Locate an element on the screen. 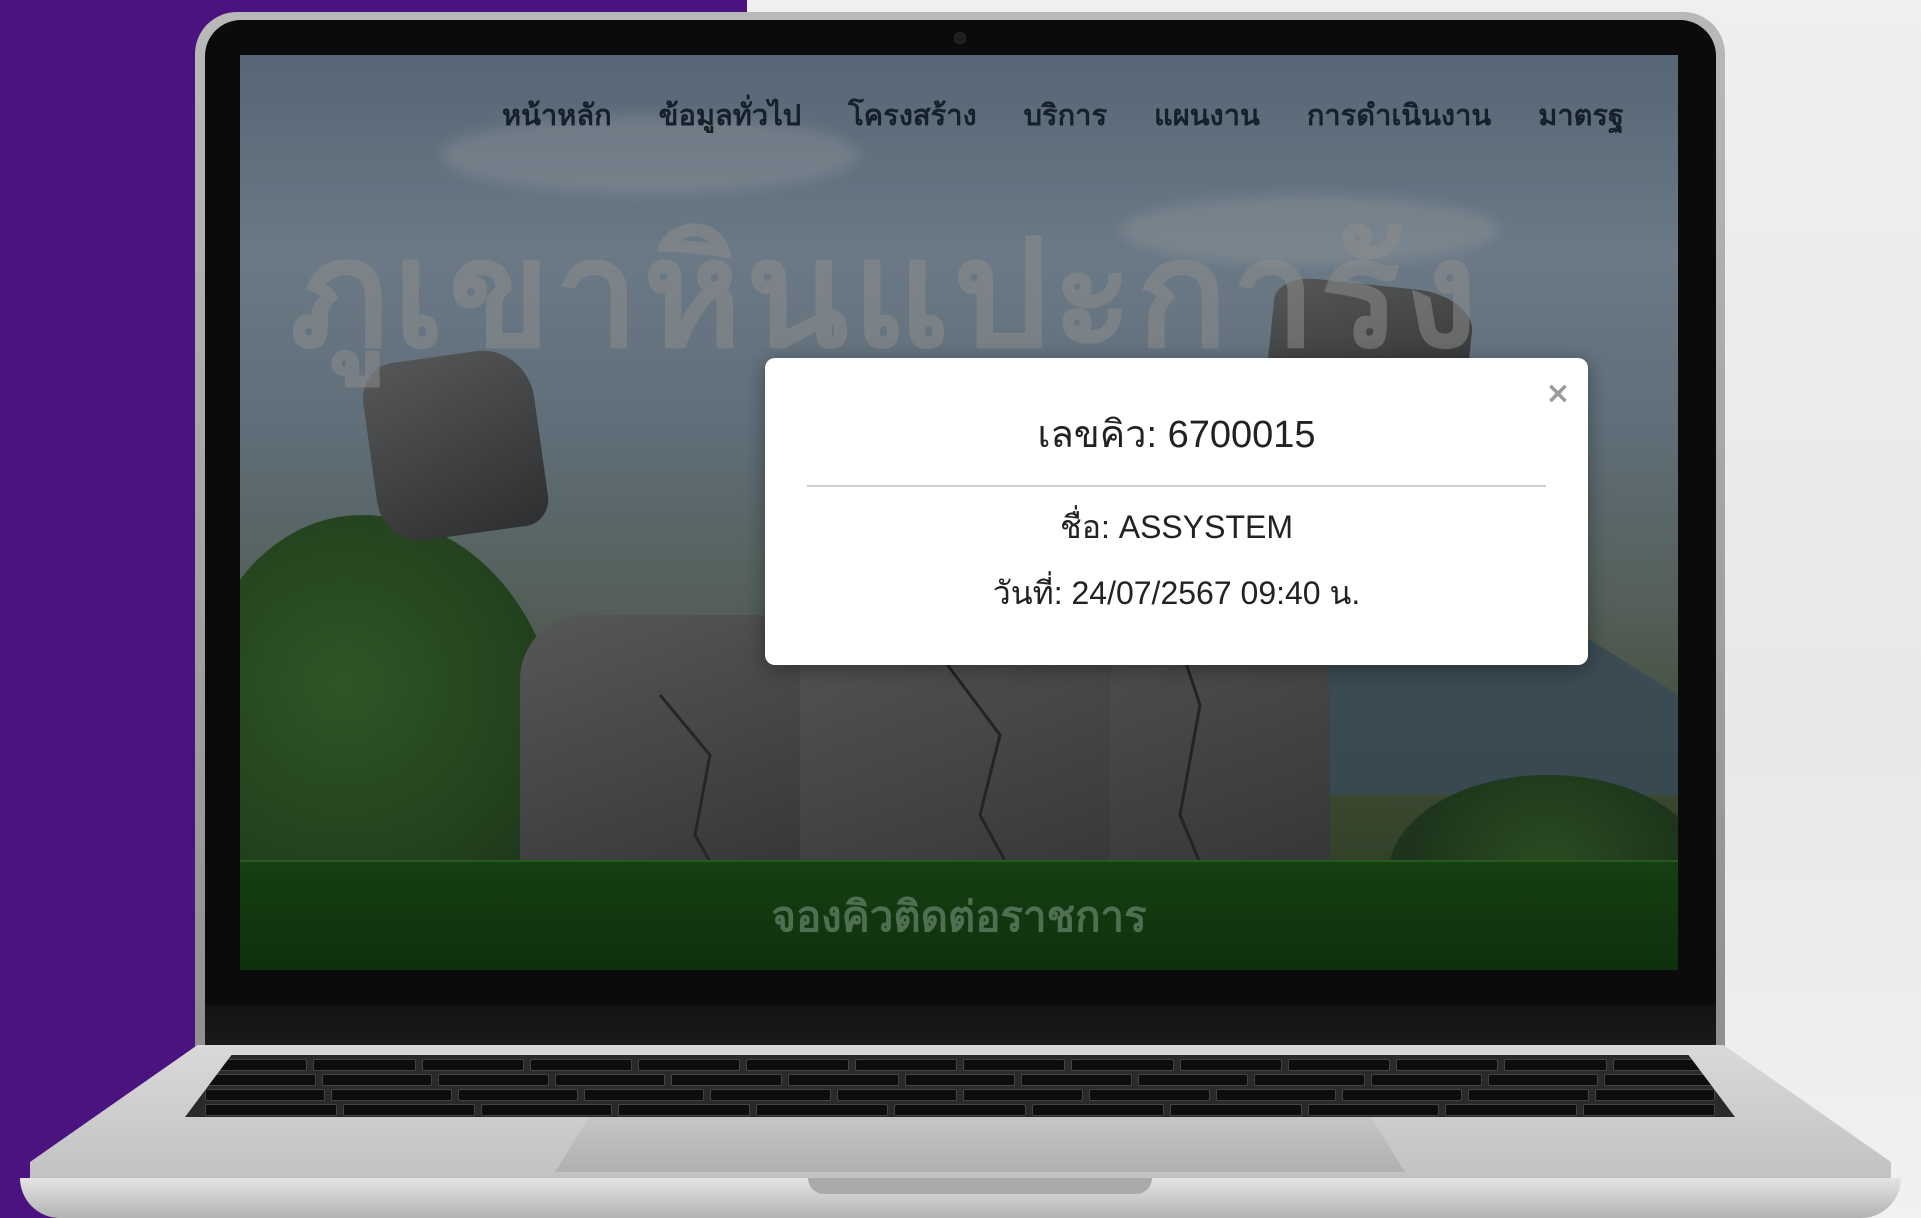 The image size is (1921, 1218). queue-name: ชื่อ: ASSYSTEM is located at coordinates (1176, 527).